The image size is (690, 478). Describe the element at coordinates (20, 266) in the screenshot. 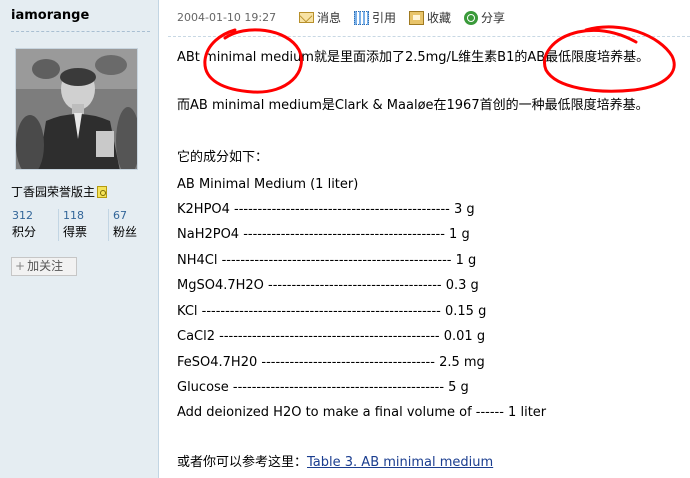

I see `plus-icon: +` at that location.